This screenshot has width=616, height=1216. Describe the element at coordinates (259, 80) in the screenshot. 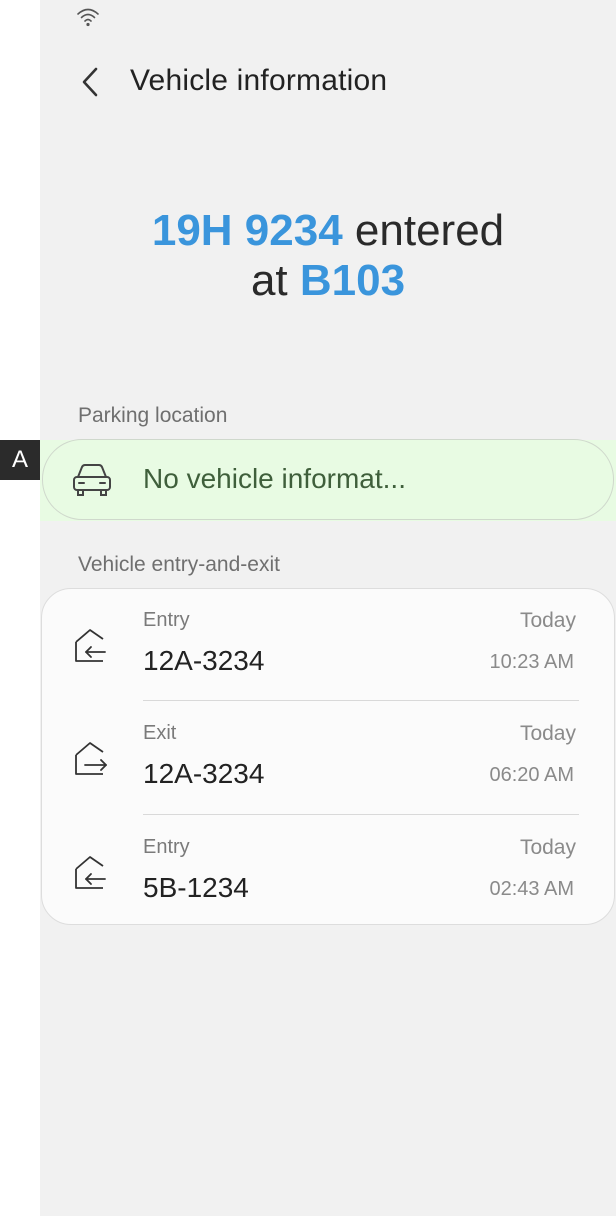

I see `page-title: Vehicle information` at that location.